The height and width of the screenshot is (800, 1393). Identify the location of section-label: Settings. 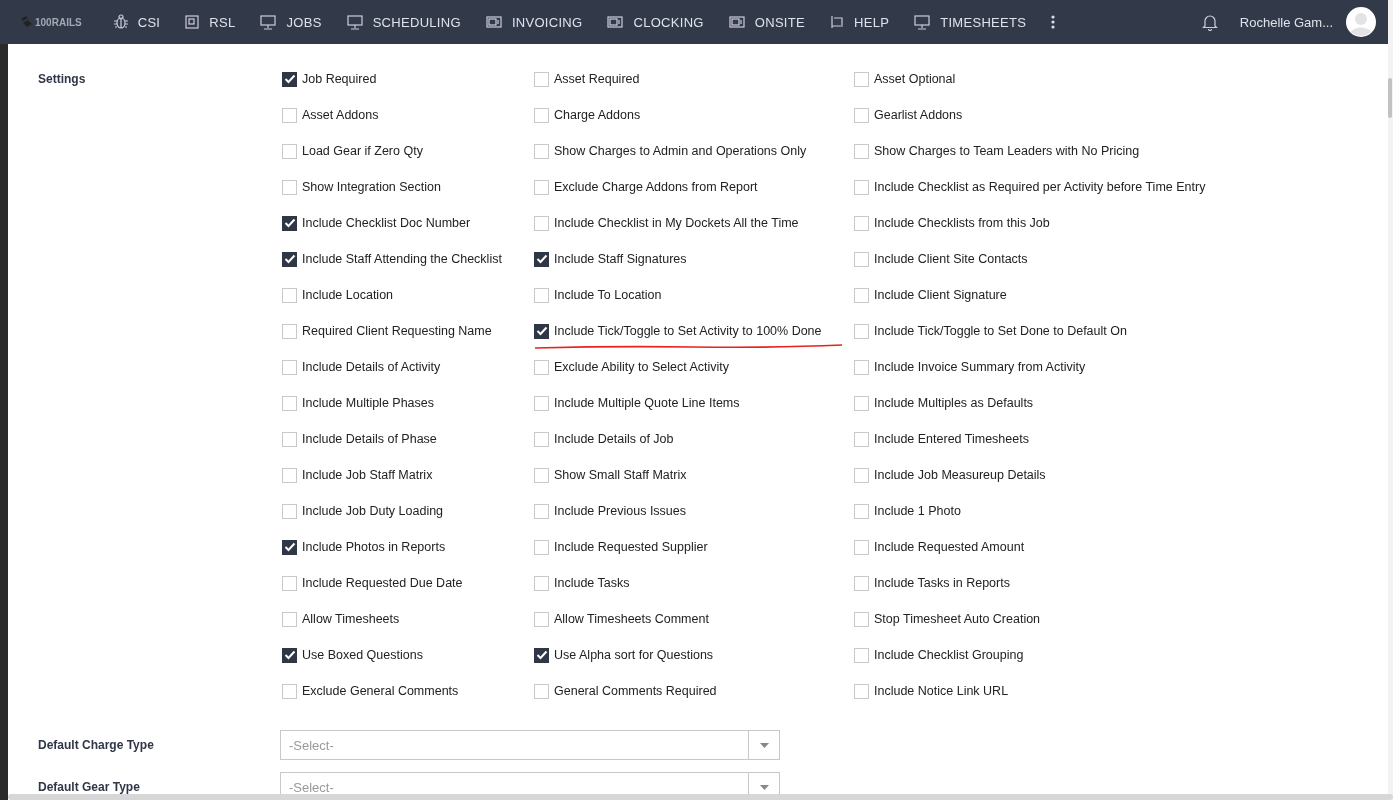
(62, 79).